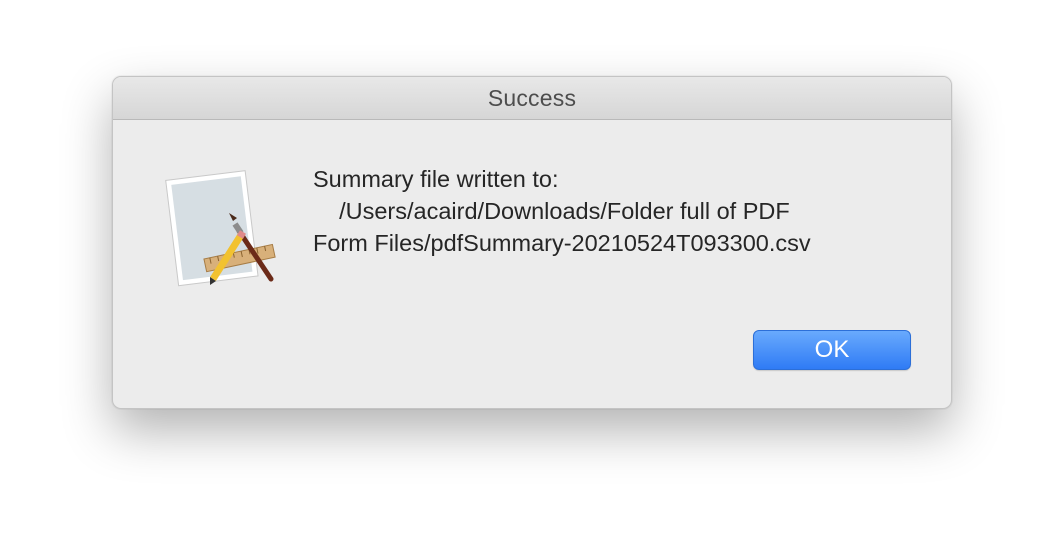 The height and width of the screenshot is (558, 1064). What do you see at coordinates (223, 226) in the screenshot?
I see `script-editor-app-icon` at bounding box center [223, 226].